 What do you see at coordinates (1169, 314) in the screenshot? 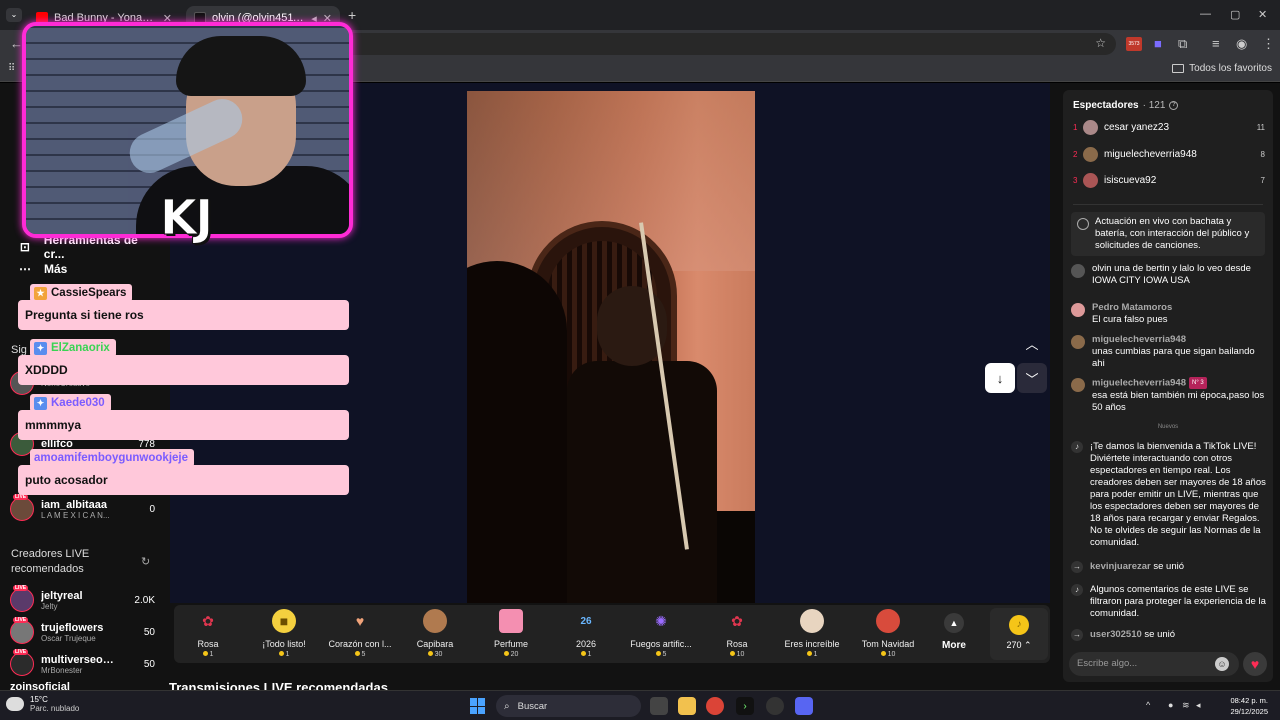
I see `chat-message: Pedro Matamoros El cura falso pues` at bounding box center [1169, 314].